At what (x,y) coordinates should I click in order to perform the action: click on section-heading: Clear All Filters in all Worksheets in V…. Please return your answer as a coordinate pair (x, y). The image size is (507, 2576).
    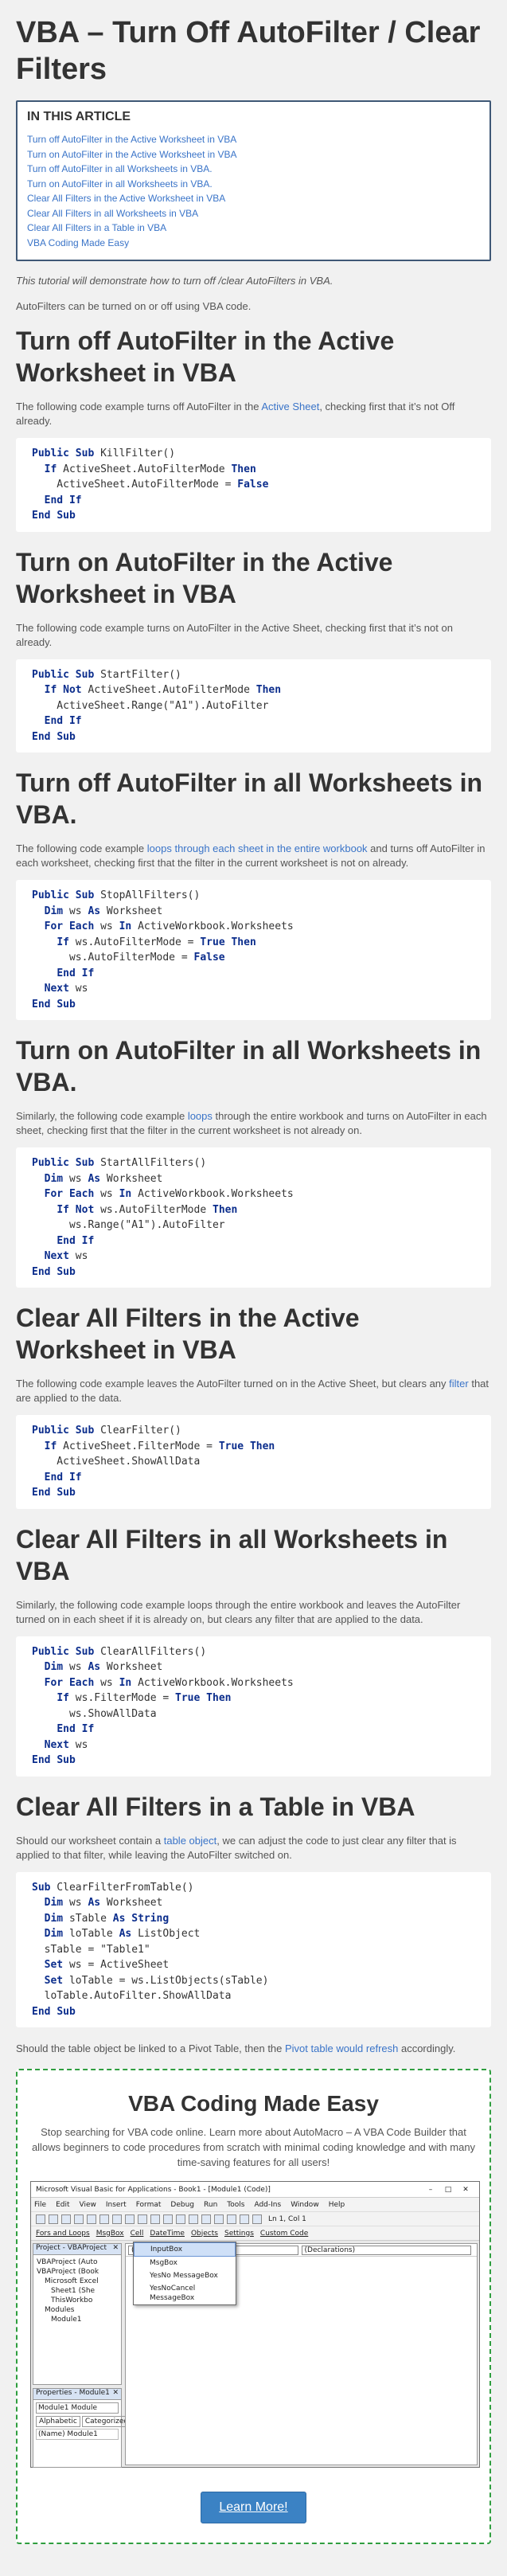
    Looking at the image, I should click on (232, 1555).